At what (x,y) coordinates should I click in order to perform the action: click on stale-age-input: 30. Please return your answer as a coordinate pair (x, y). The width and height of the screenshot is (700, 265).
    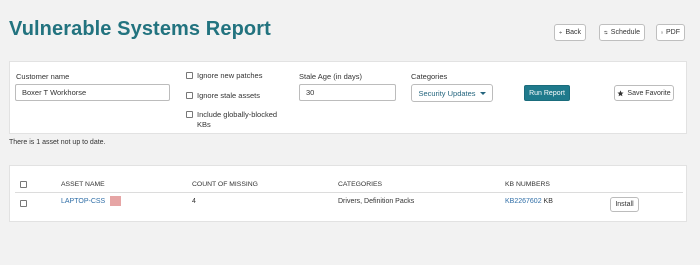
    Looking at the image, I should click on (347, 92).